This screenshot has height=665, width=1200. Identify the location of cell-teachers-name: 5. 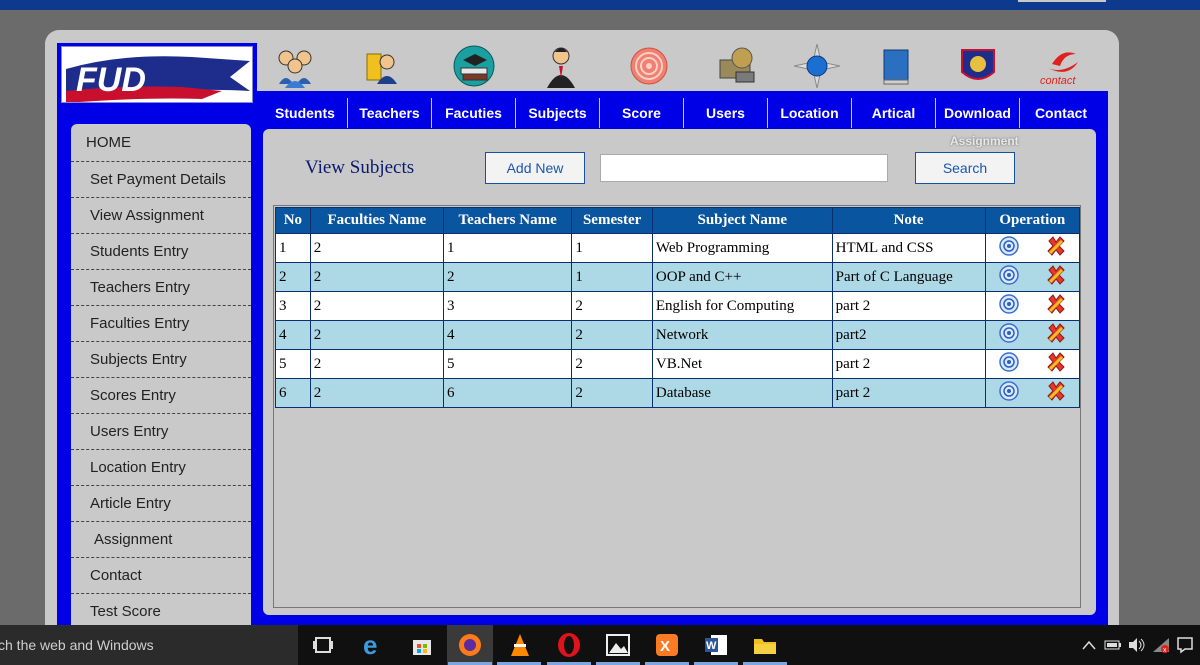
(507, 364).